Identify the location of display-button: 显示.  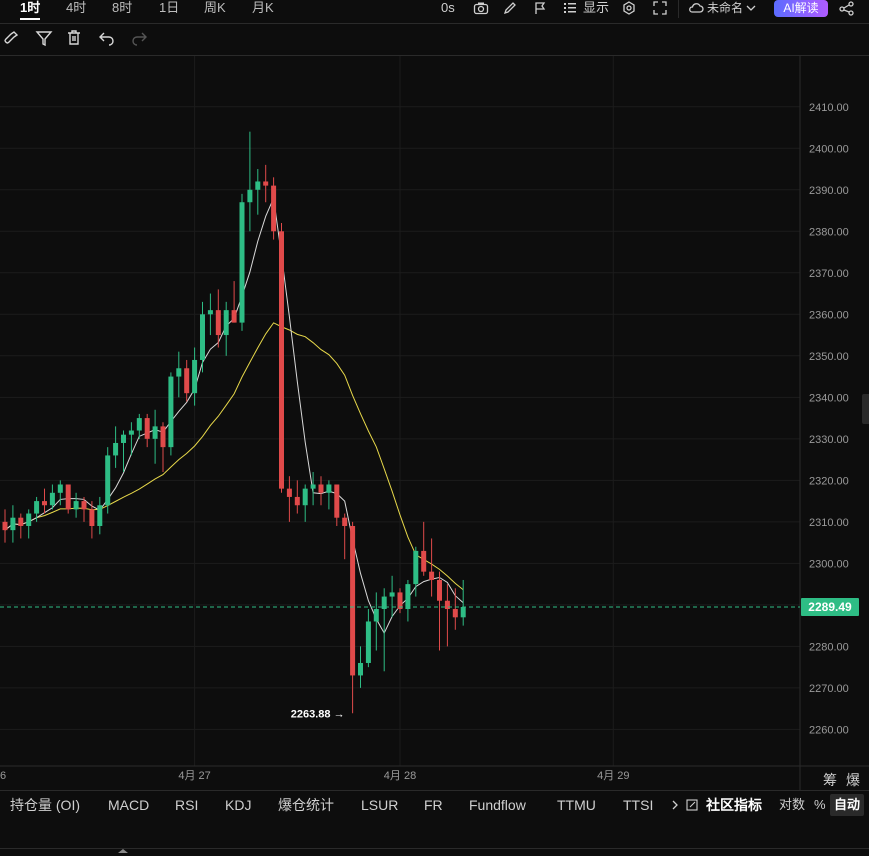
(596, 9).